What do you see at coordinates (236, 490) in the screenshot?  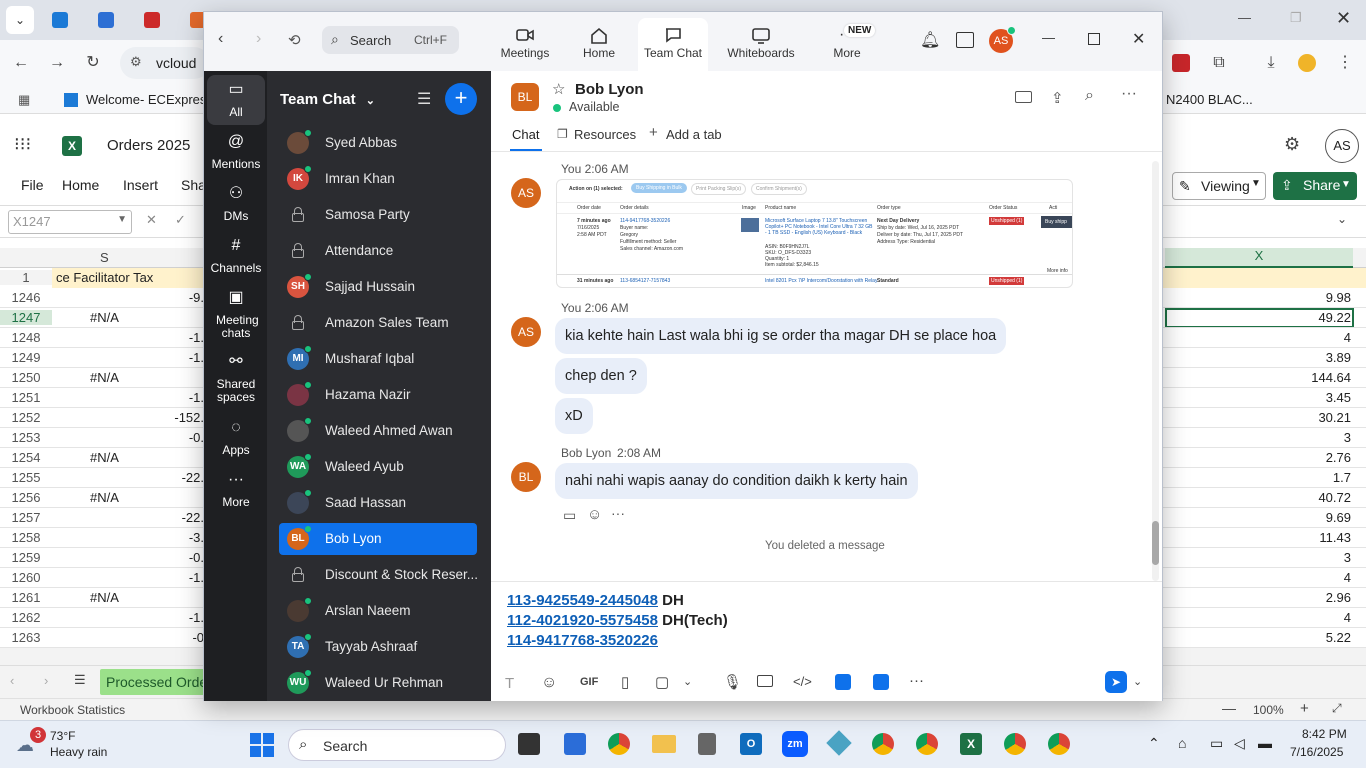 I see `rail-more: ··· More` at bounding box center [236, 490].